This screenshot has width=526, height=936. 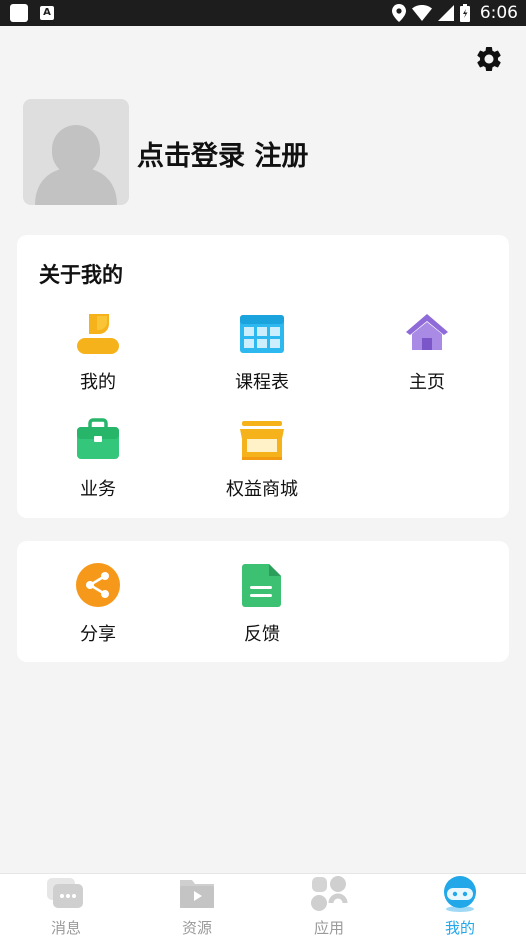 I want to click on tab-apps: 应用, so click(x=329, y=906).